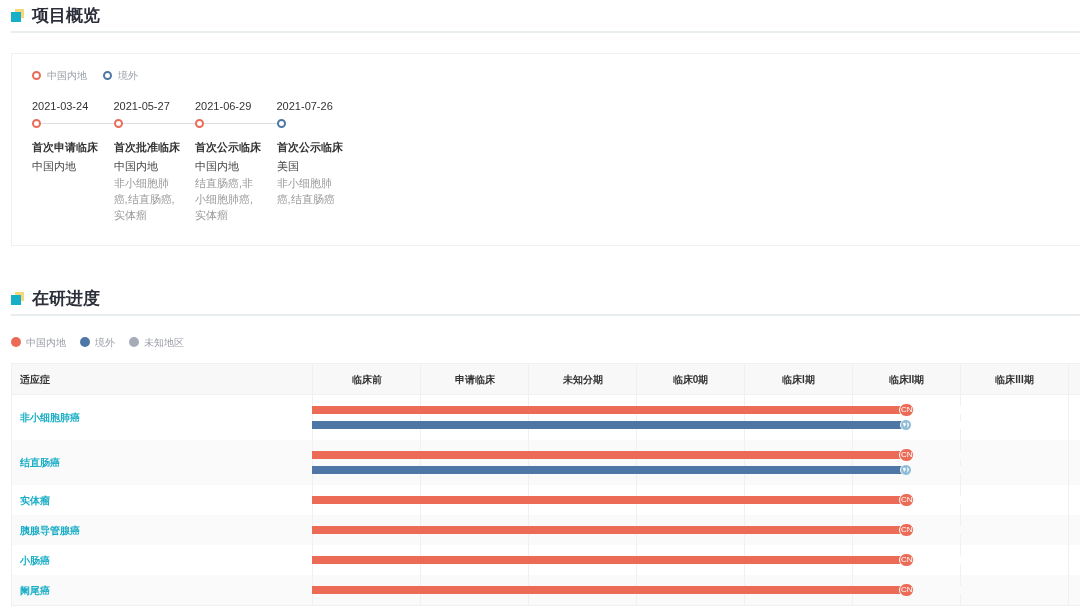 The width and height of the screenshot is (1080, 610). Describe the element at coordinates (164, 342) in the screenshot. I see `legend-label: 未知地区` at that location.